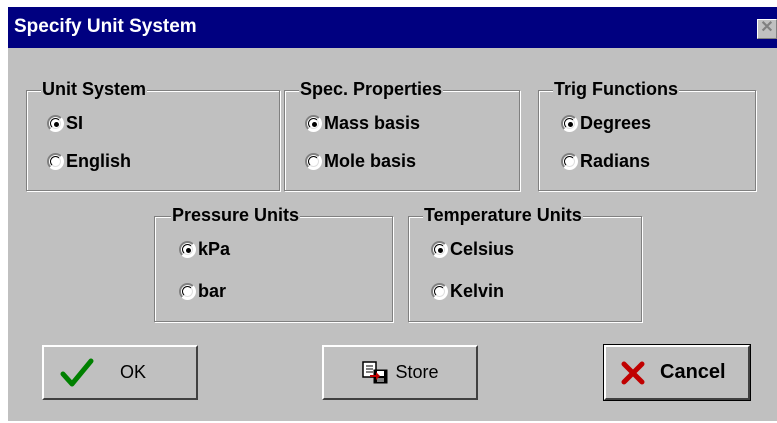  What do you see at coordinates (212, 291) in the screenshot?
I see `radio-bar-label: bar` at bounding box center [212, 291].